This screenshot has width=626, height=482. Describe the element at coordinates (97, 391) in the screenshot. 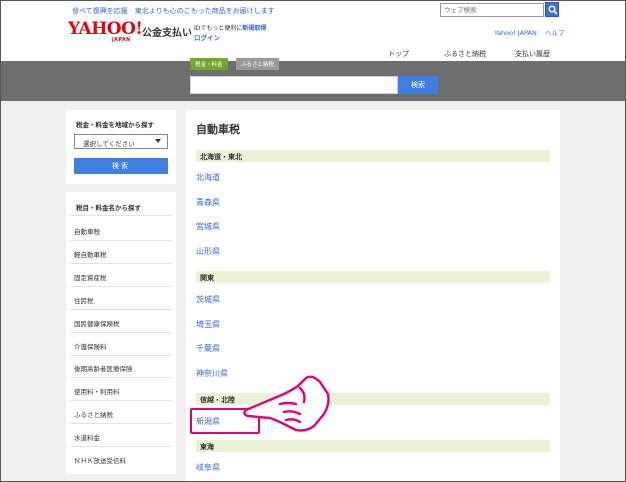

I see `tax-link-usage-fees: 使用料・利用料` at that location.